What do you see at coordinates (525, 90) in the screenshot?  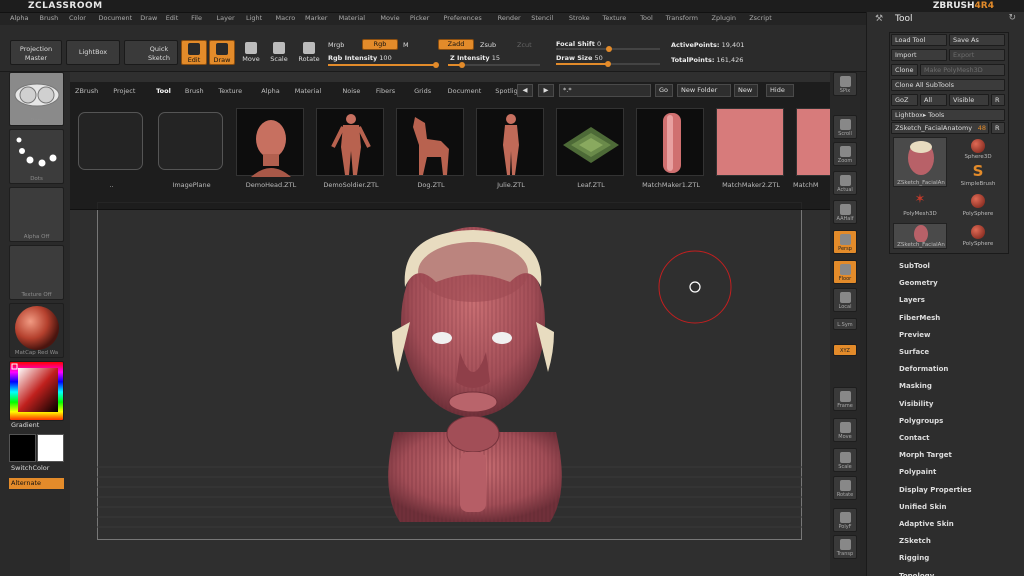 I see `lightbox-prev-button: ◀` at bounding box center [525, 90].